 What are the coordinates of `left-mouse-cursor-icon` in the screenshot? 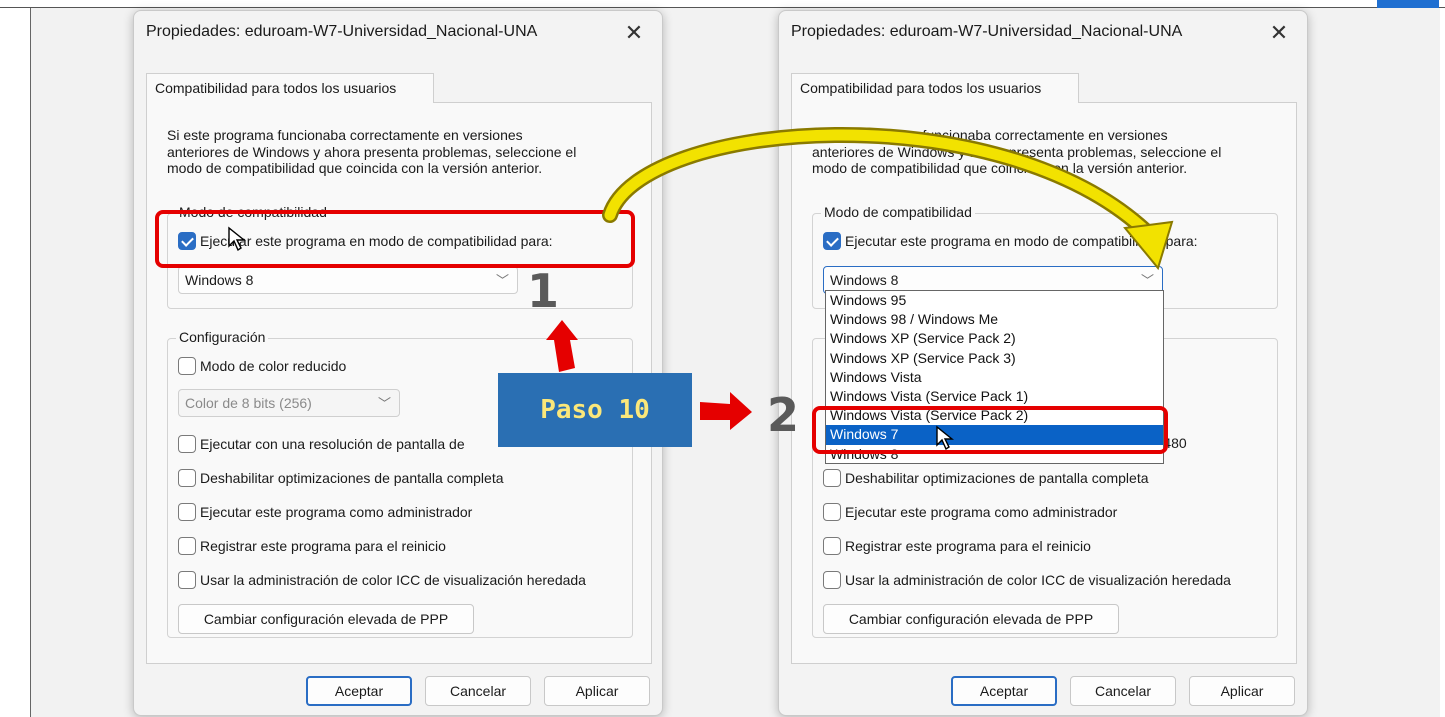 It's located at (237, 239).